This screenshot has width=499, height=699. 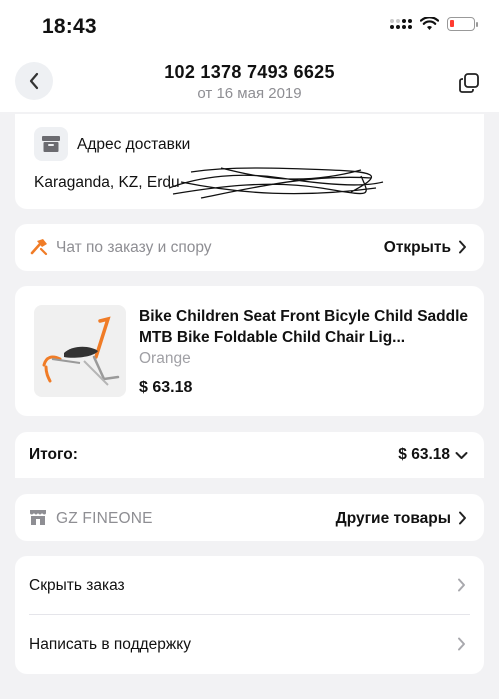 What do you see at coordinates (276, 183) in the screenshot?
I see `redaction-scribble` at bounding box center [276, 183].